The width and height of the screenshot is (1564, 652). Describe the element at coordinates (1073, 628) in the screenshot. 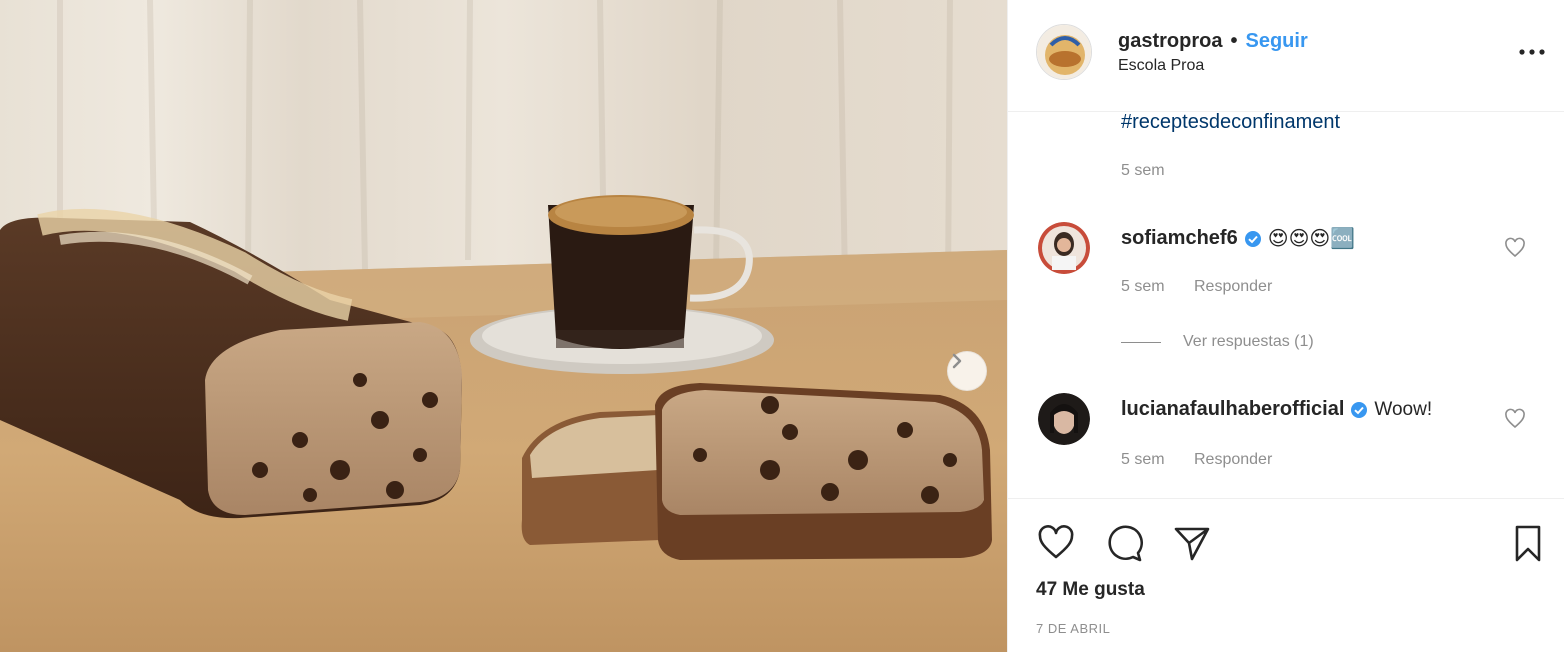

I see `post-date: 7 DE ABRIL` at that location.